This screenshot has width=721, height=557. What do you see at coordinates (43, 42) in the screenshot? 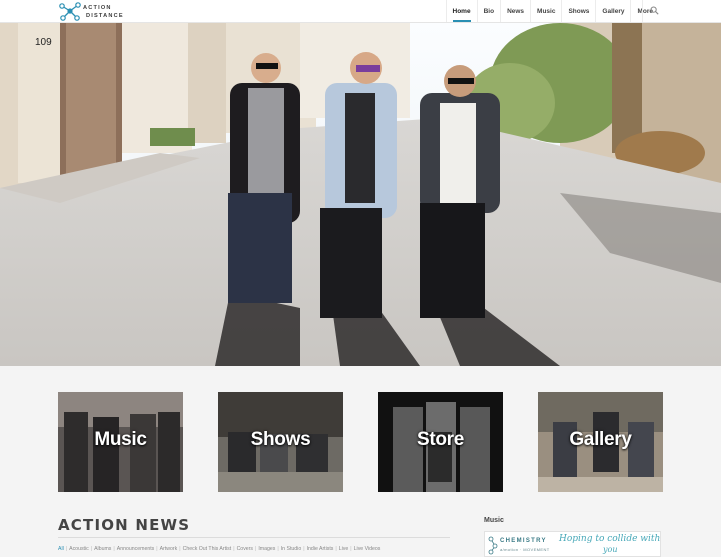
I see `building-number: 109` at bounding box center [43, 42].